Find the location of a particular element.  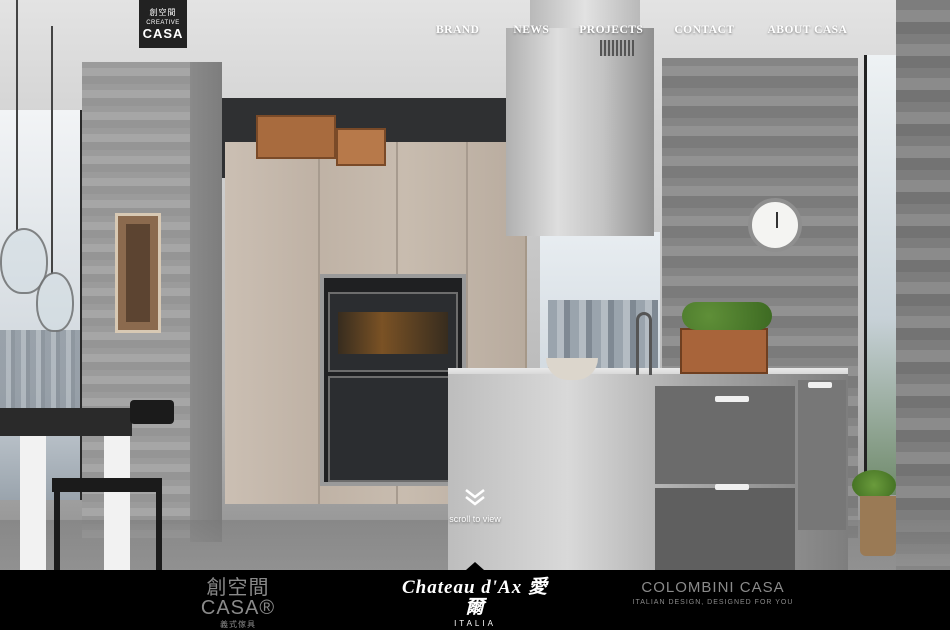

right-concrete-pillar is located at coordinates (923, 285).